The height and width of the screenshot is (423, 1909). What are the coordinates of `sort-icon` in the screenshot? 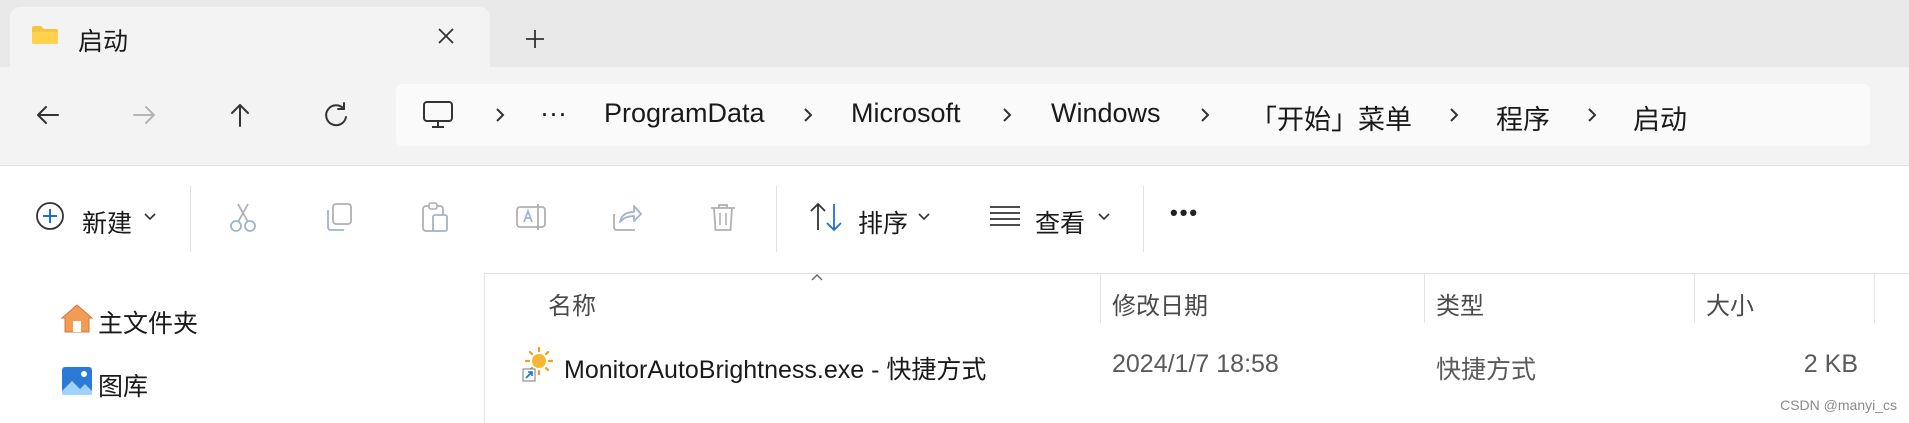 It's located at (826, 217).